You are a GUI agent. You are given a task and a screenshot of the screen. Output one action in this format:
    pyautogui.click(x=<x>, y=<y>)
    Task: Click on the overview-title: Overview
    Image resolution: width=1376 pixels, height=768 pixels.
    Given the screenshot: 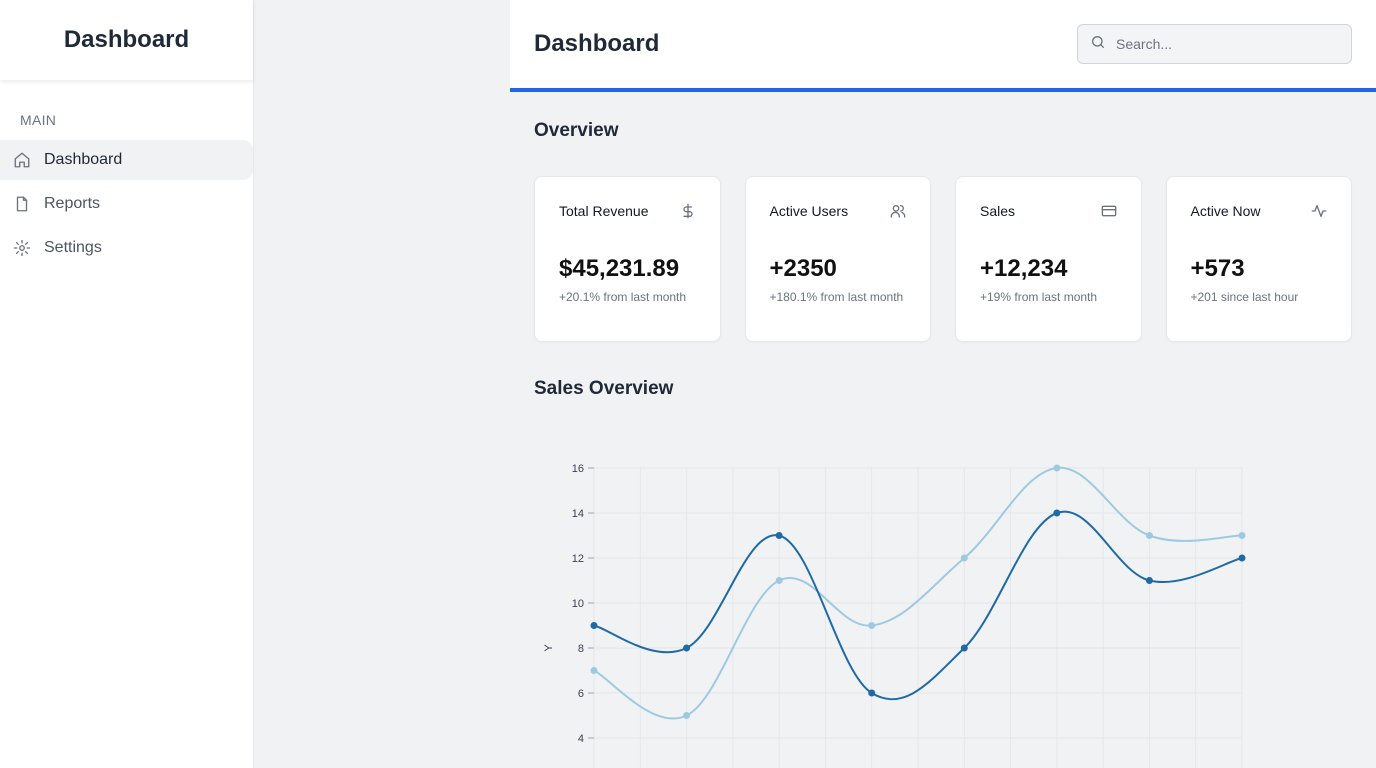 What is the action you would take?
    pyautogui.click(x=576, y=130)
    